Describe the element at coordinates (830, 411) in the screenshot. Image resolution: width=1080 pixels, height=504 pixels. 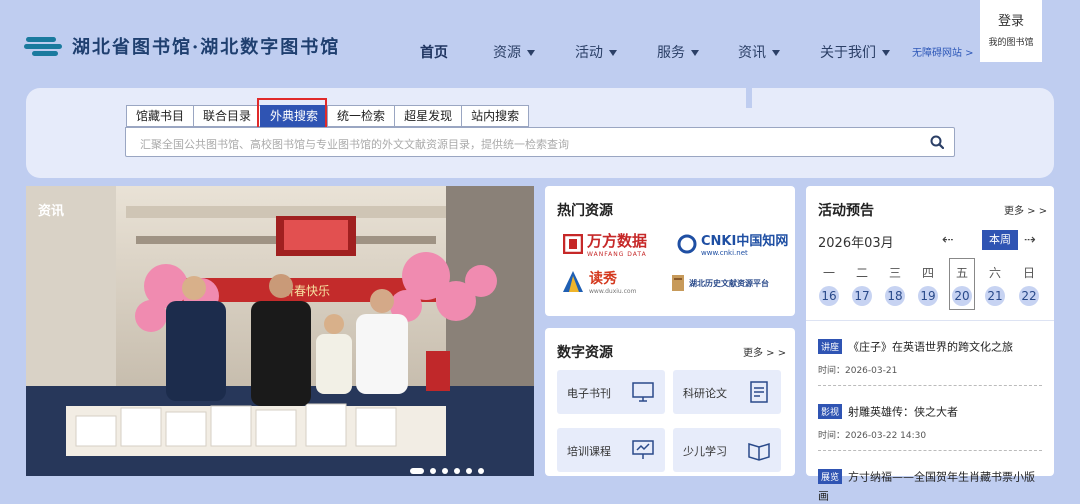
I see `event-tag: 影视` at that location.